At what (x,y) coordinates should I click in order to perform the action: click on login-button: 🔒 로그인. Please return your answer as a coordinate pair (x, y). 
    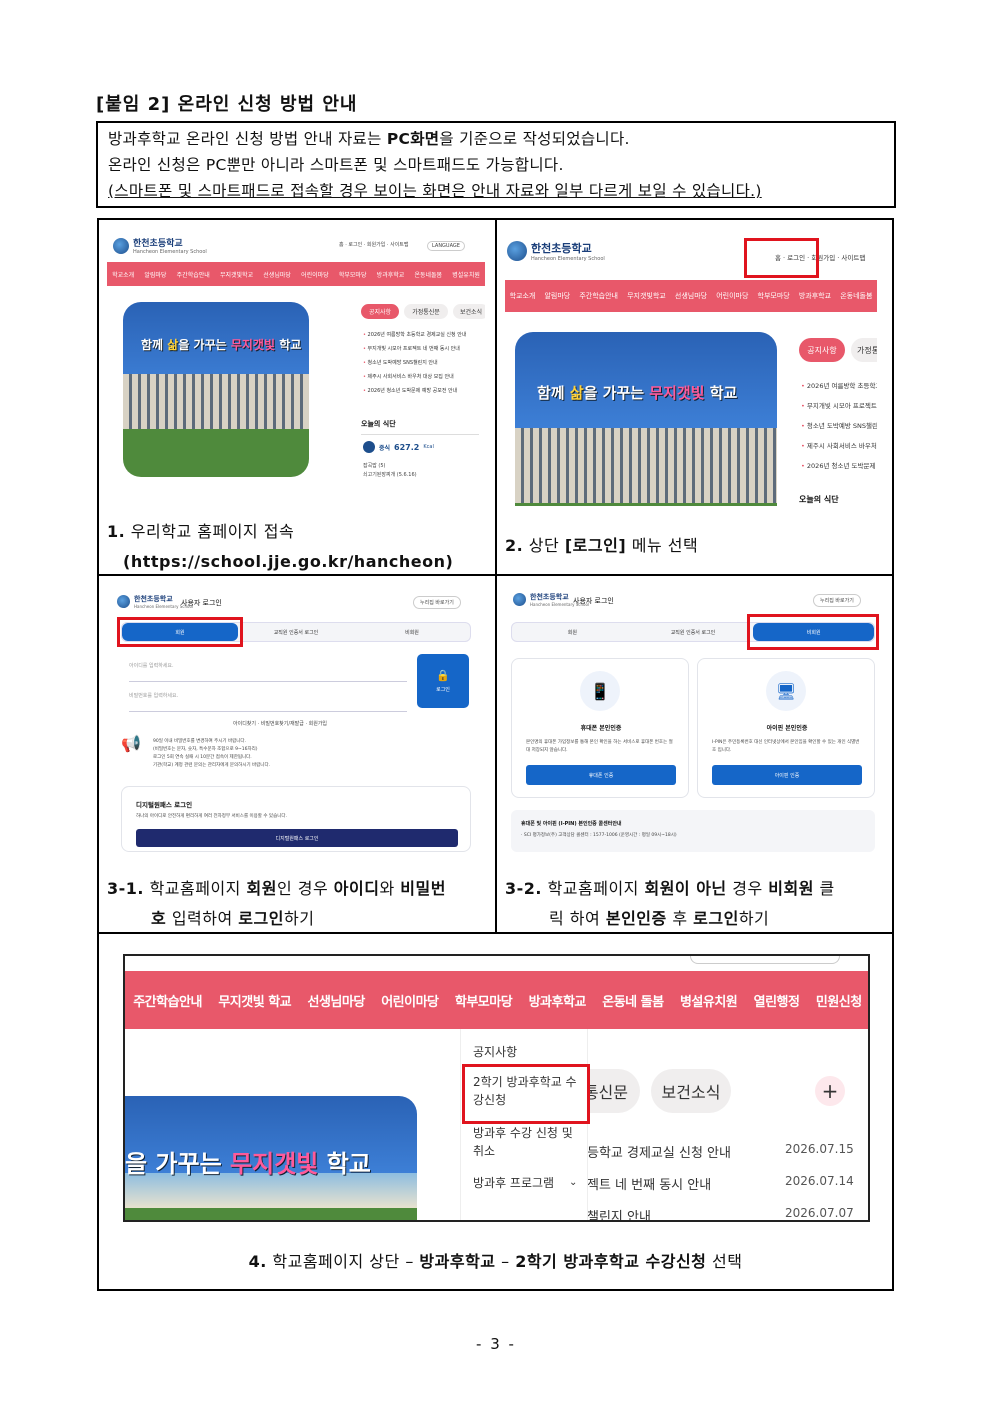
    Looking at the image, I should click on (443, 681).